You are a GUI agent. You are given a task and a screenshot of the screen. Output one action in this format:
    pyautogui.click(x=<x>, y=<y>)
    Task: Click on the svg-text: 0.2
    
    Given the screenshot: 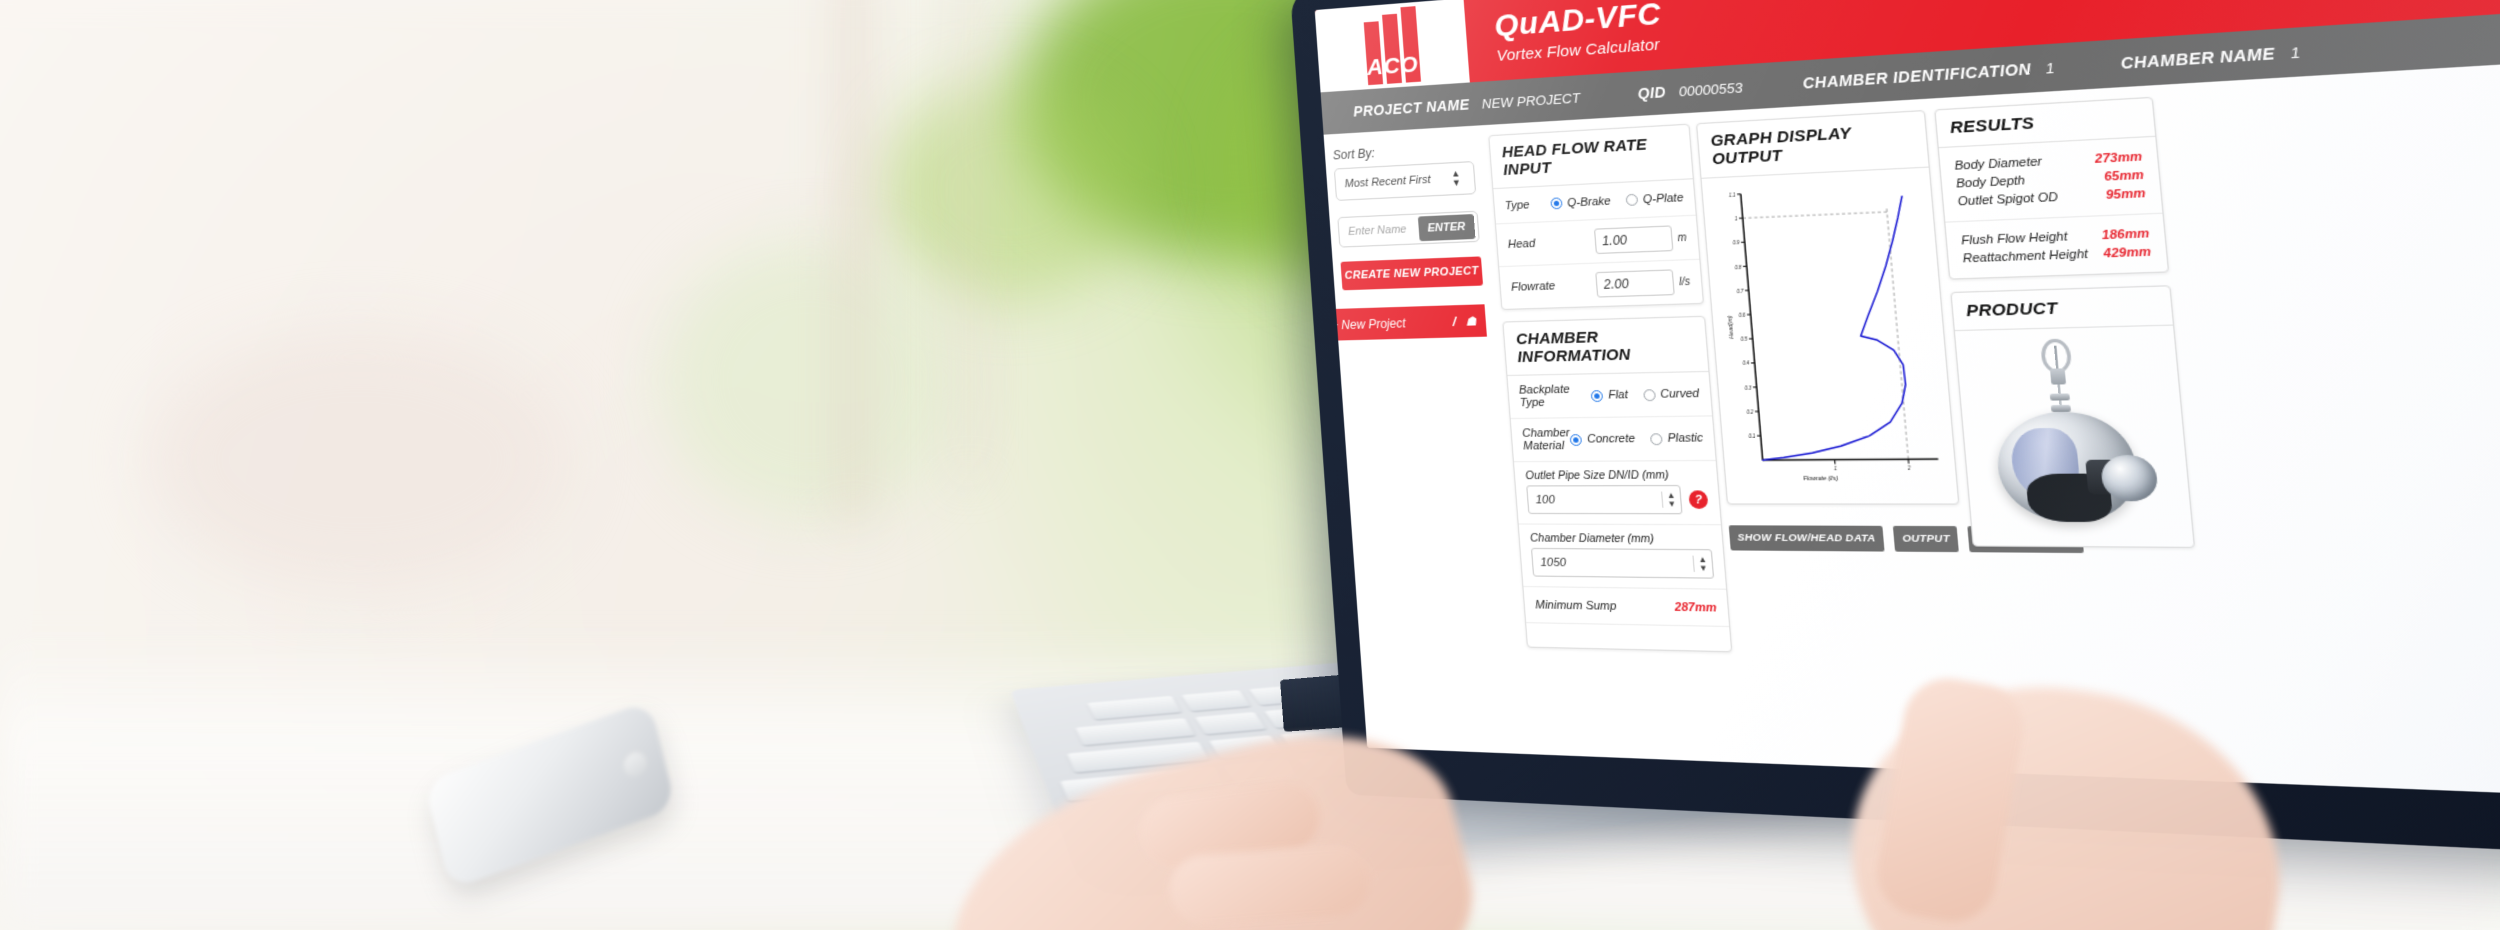 What is the action you would take?
    pyautogui.click(x=1751, y=412)
    